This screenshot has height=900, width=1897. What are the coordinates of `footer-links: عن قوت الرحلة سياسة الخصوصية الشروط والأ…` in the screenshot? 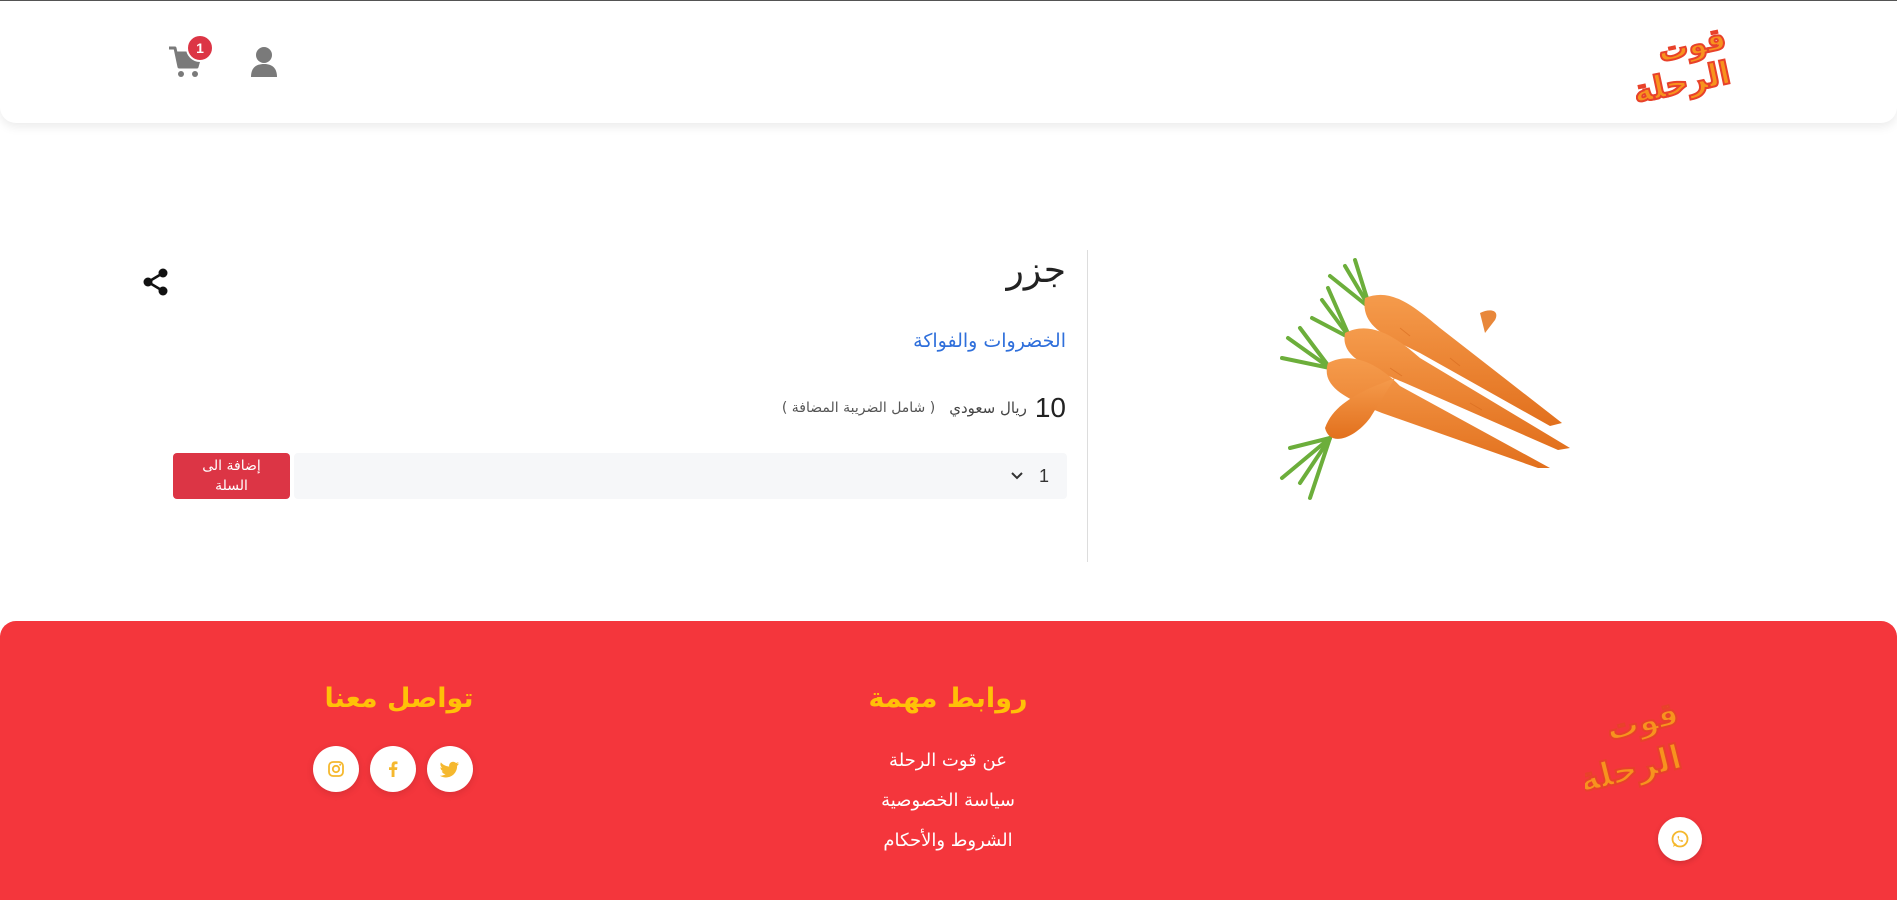 It's located at (948, 801).